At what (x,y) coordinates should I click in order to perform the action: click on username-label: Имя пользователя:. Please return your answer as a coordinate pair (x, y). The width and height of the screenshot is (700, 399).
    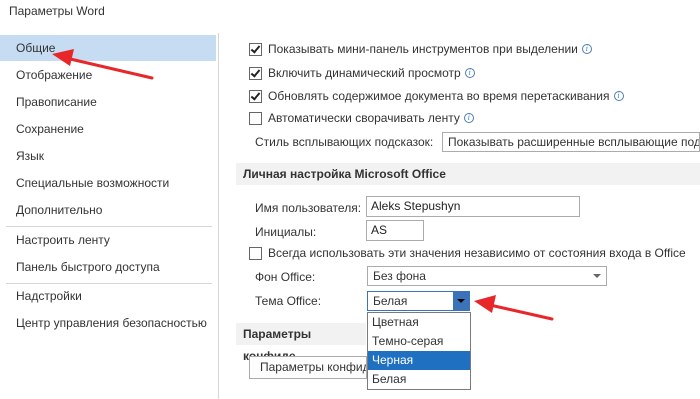
    Looking at the image, I should click on (308, 208).